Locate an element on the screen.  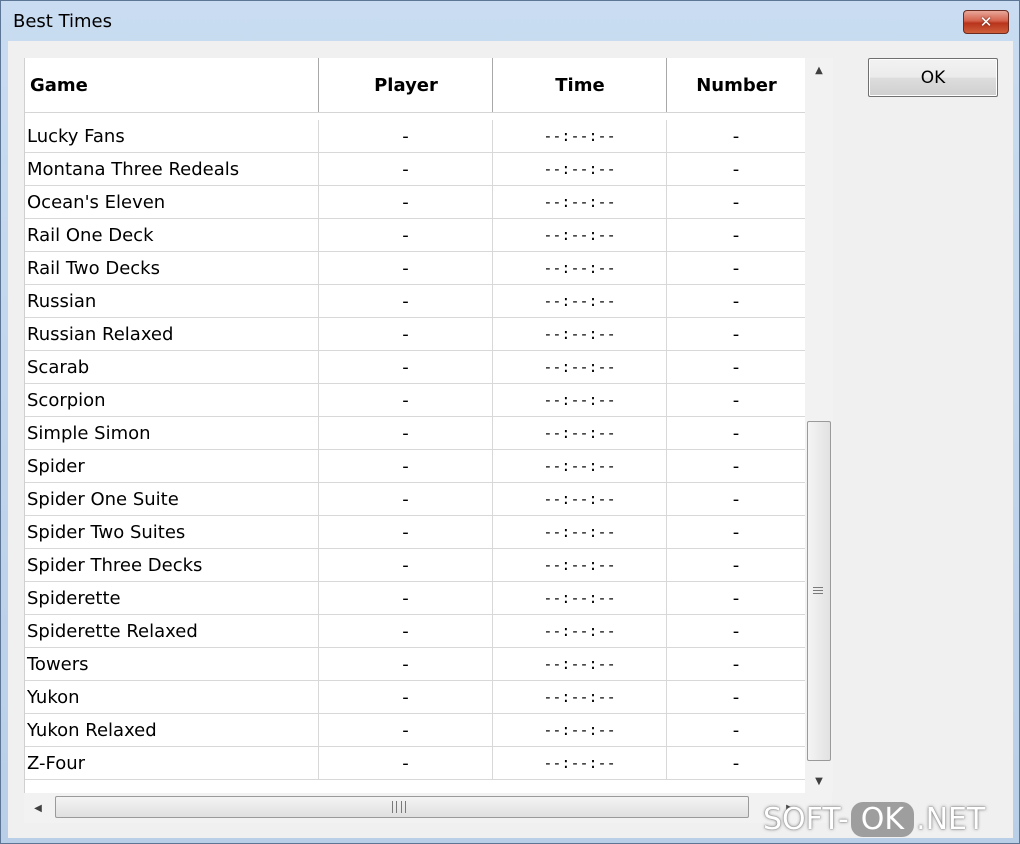
column-header-time: Time is located at coordinates (580, 85).